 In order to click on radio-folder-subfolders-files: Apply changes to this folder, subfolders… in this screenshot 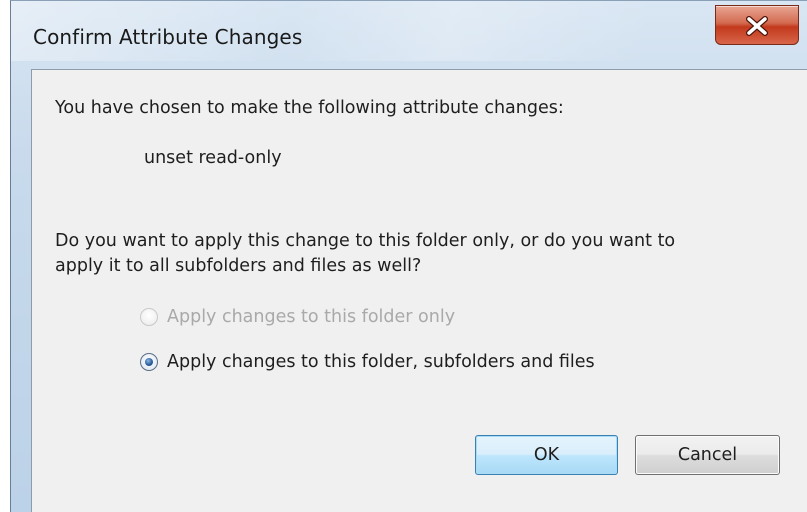, I will do `click(367, 362)`.